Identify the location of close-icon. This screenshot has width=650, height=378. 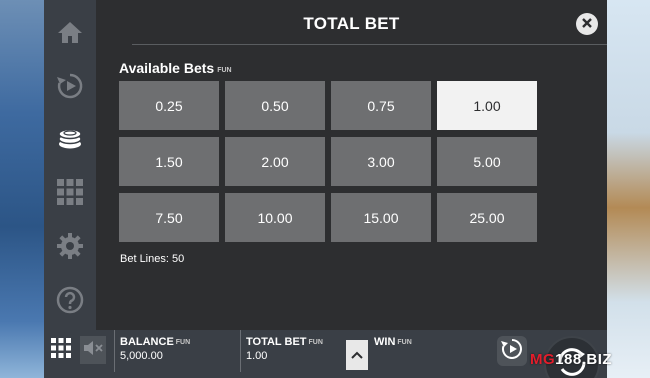
(587, 24).